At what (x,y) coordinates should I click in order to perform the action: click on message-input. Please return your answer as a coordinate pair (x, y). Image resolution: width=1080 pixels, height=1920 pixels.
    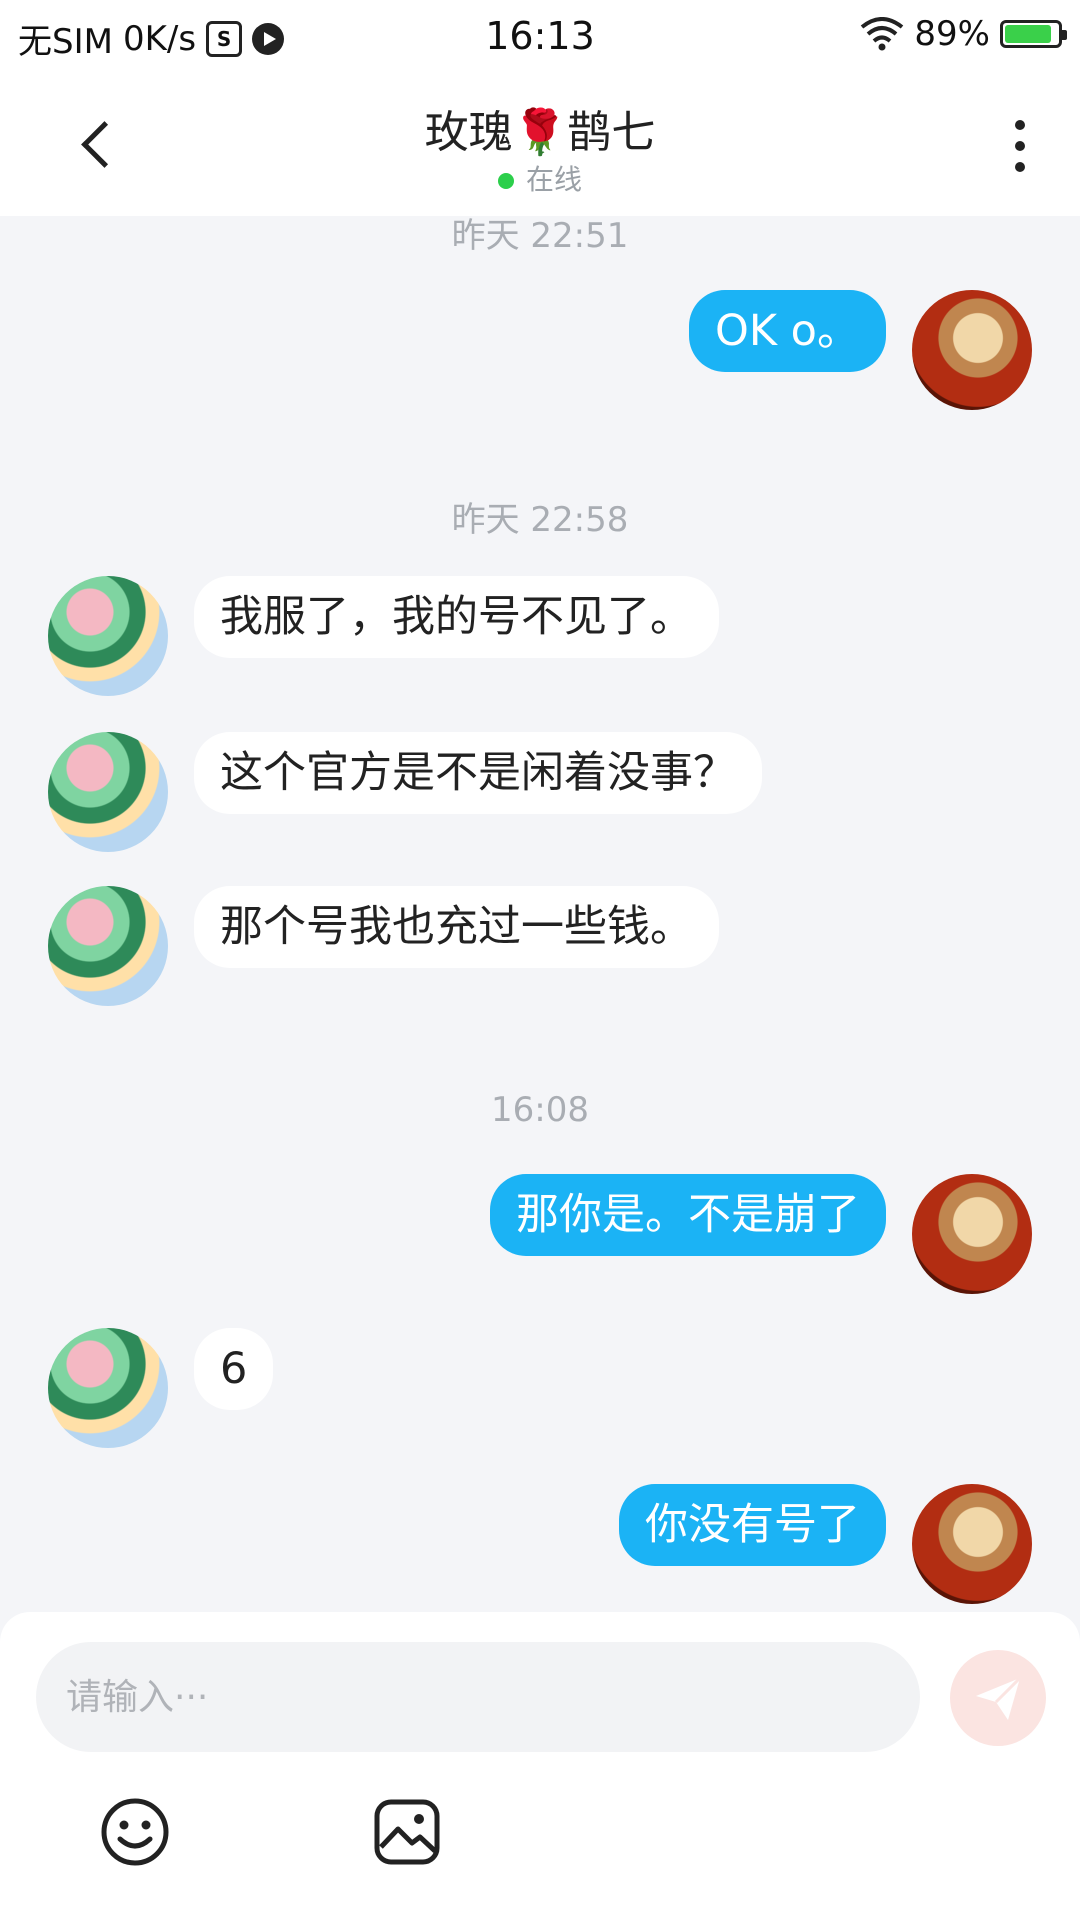
    Looking at the image, I should click on (478, 1697).